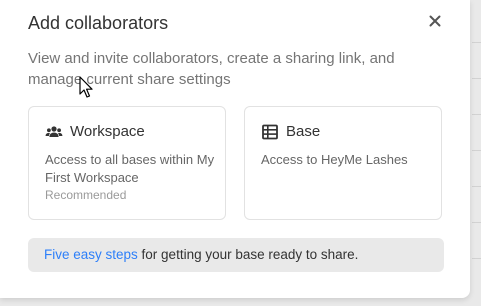 The height and width of the screenshot is (306, 481). I want to click on five-easy-steps-link: Five easy steps, so click(91, 254).